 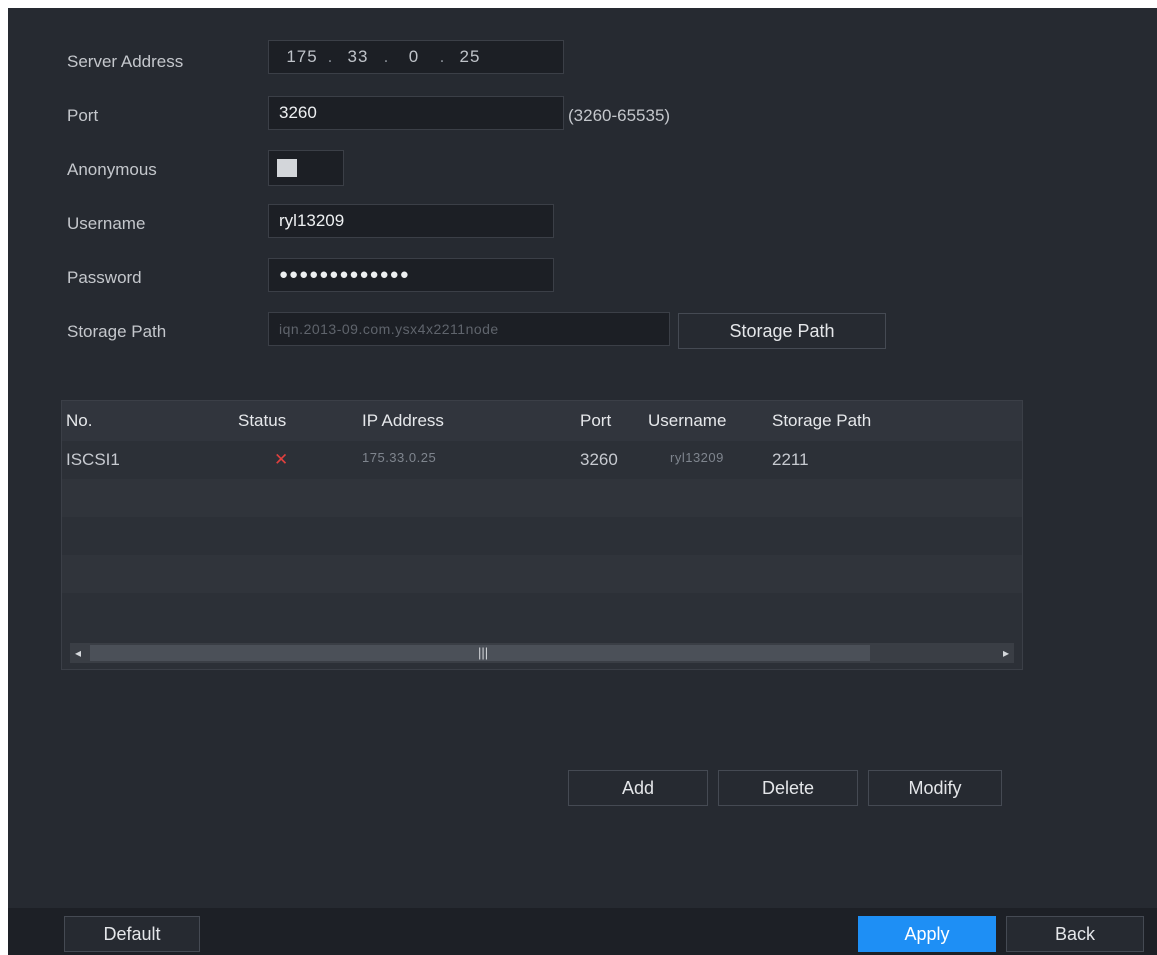 I want to click on column-header-ip-address: IP Address, so click(x=403, y=421).